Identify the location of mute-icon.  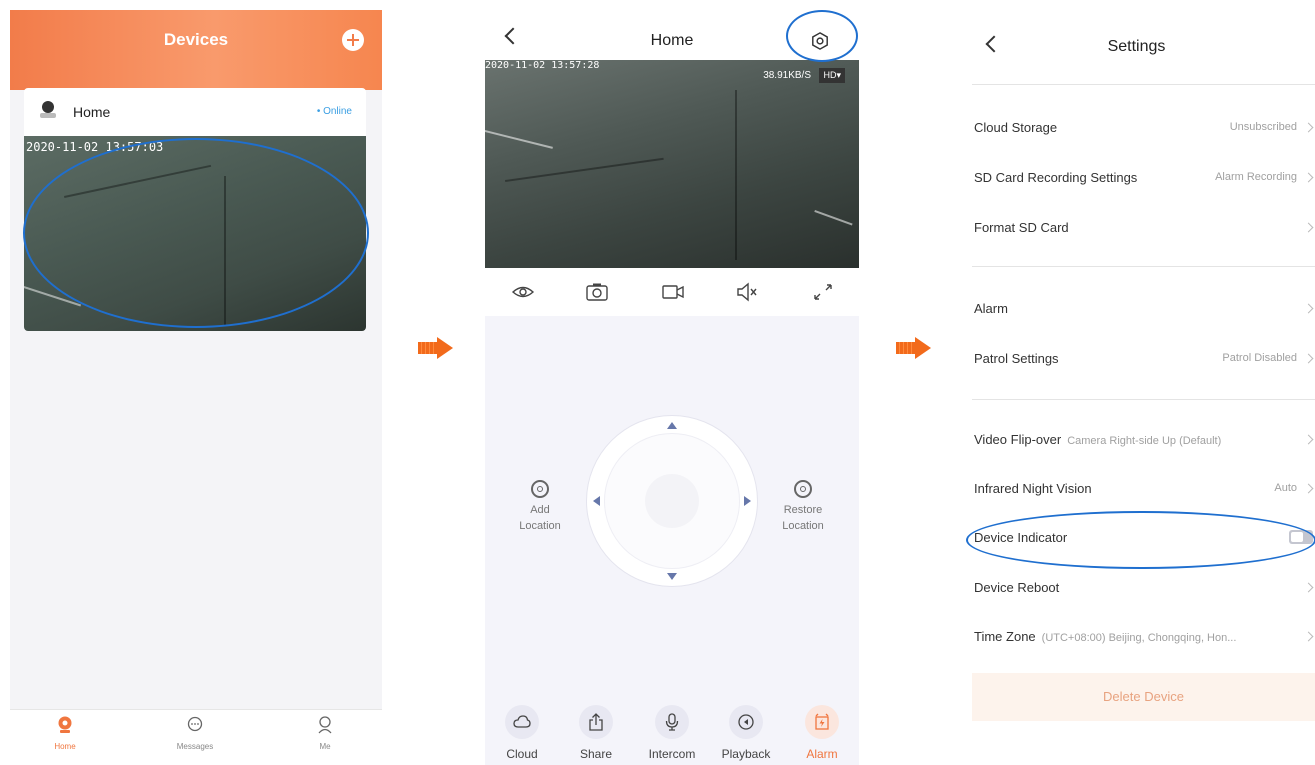
(747, 292).